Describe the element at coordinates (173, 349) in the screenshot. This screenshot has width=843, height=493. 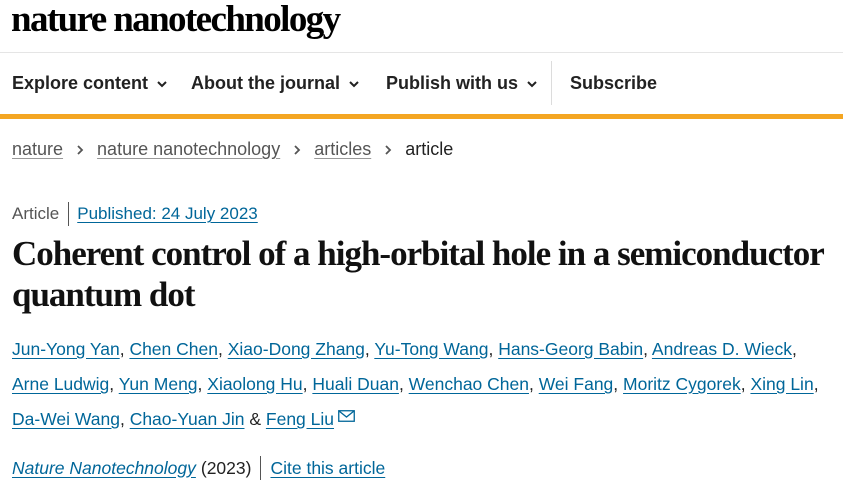
I see `author-link: Chen Chen` at that location.